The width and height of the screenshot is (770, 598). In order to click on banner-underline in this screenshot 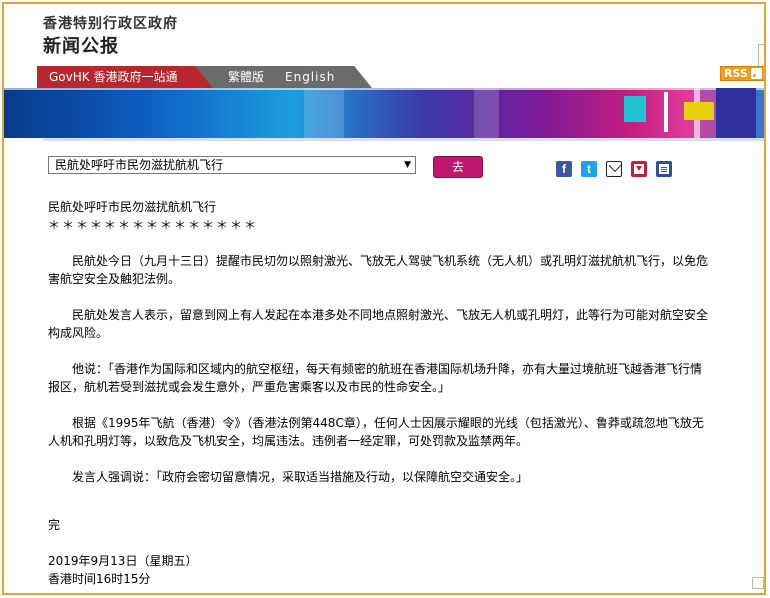, I will do `click(403, 139)`.